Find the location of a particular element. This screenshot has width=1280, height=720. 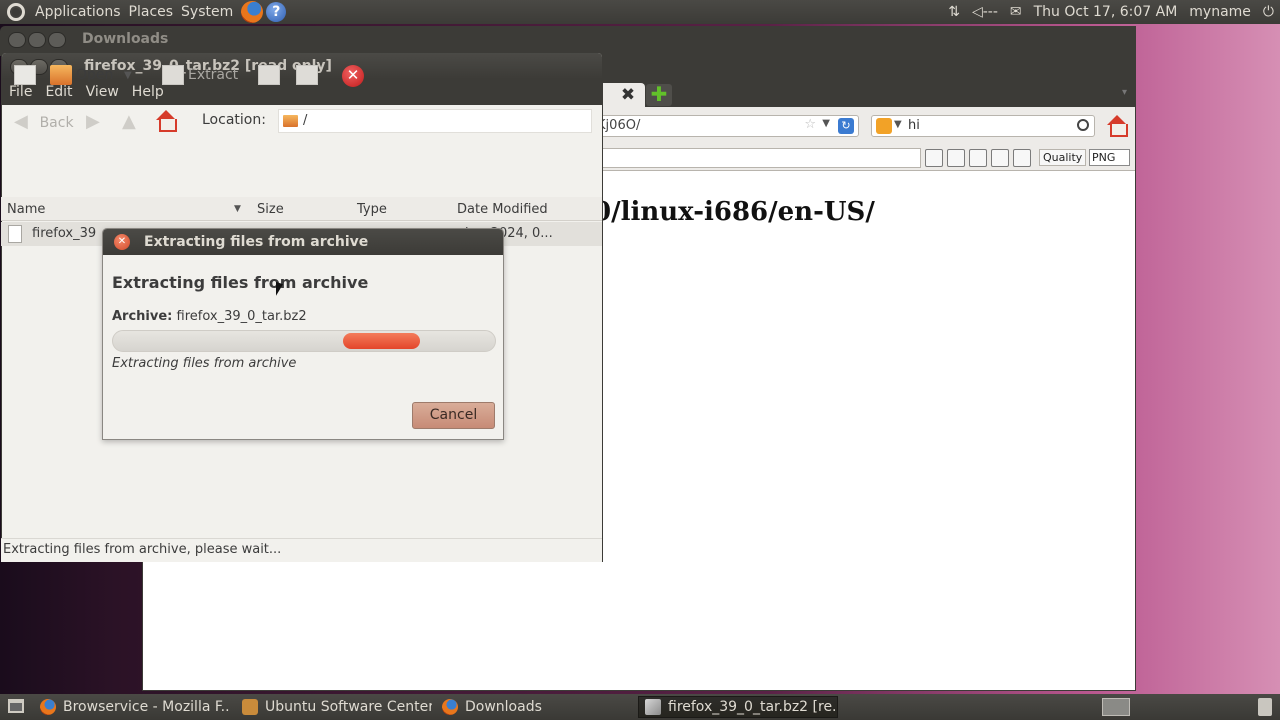

folder-open-icon is located at coordinates (61, 75).